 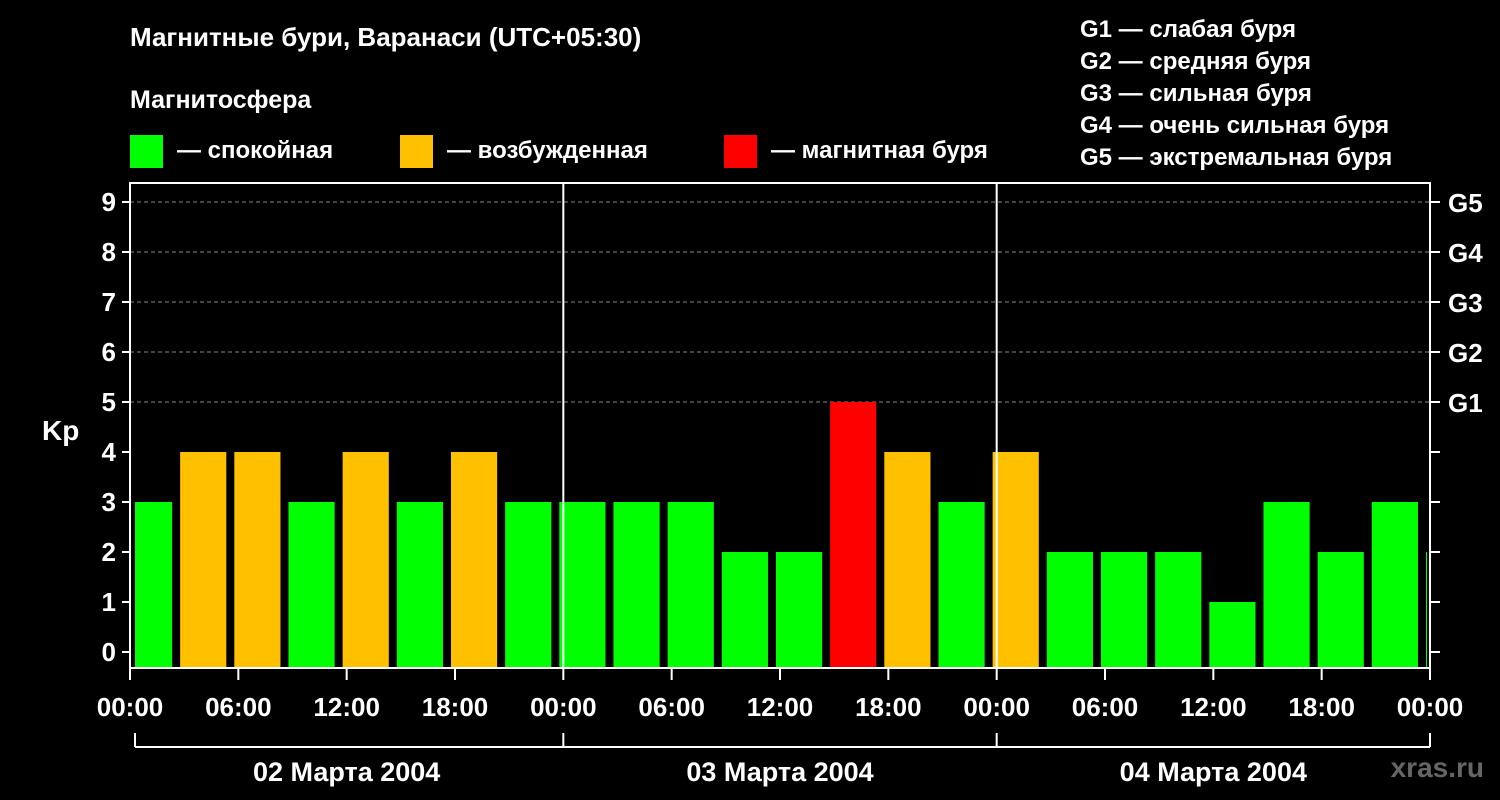 I want to click on y-tick-label-0: 0, so click(x=109, y=652).